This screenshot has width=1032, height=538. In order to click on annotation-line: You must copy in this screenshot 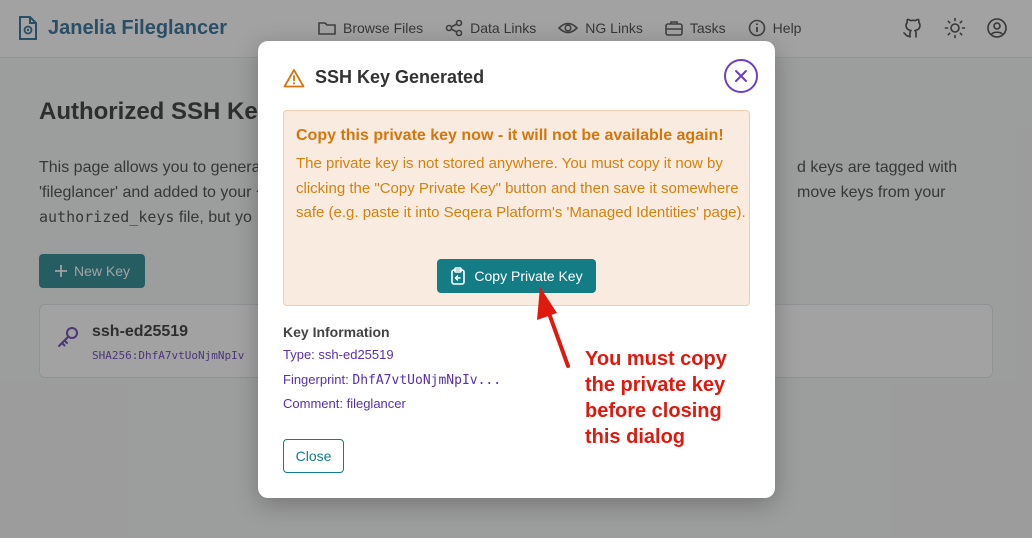, I will do `click(656, 359)`.